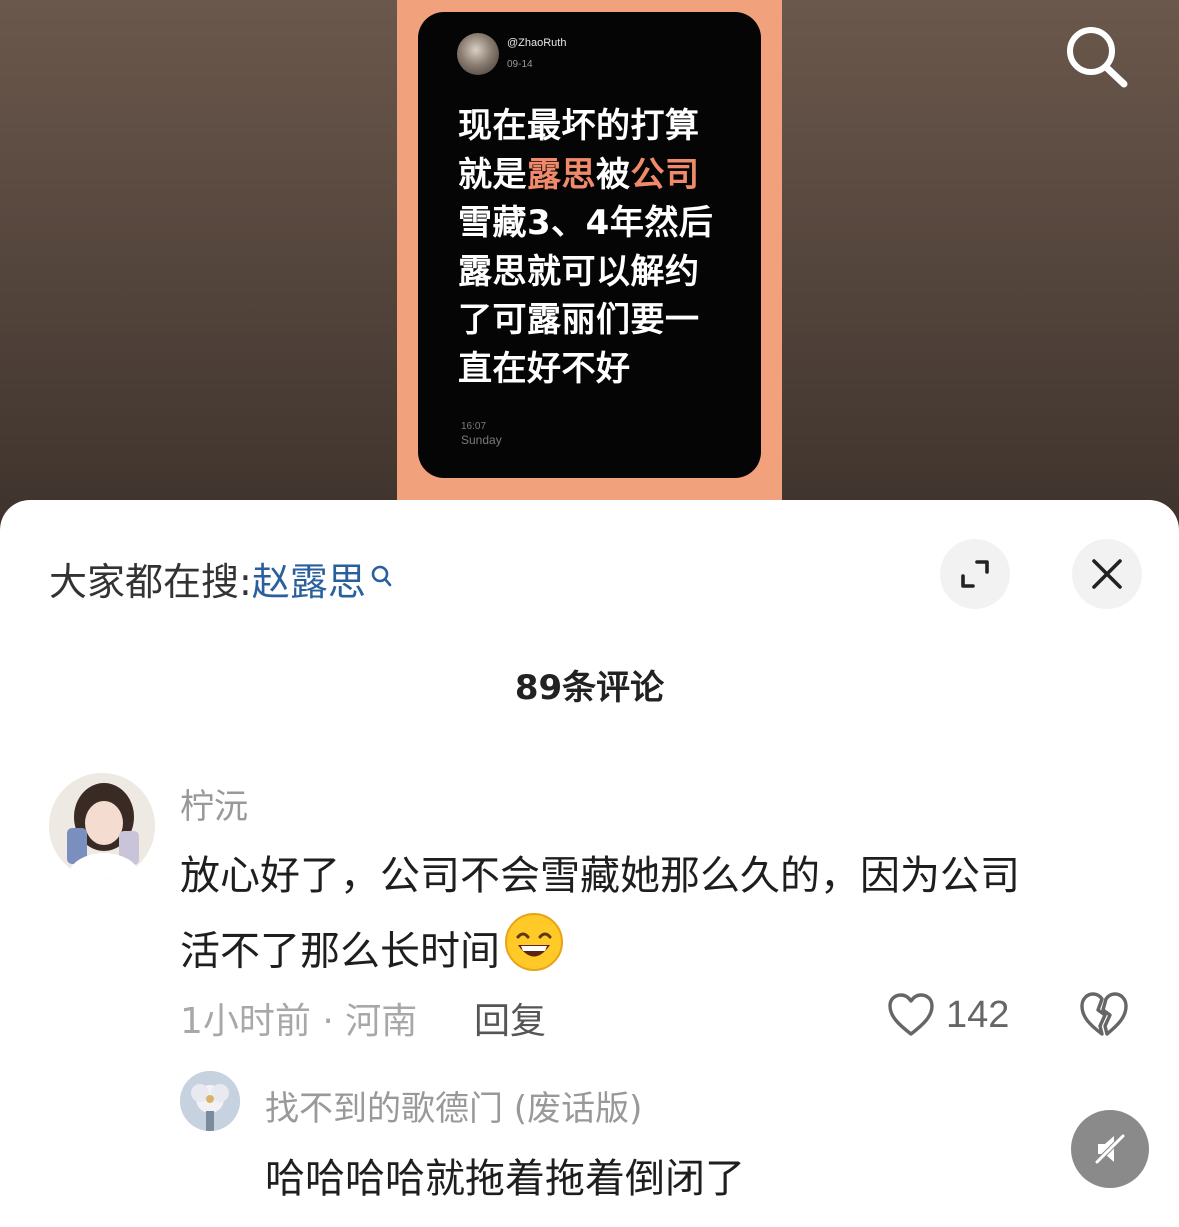  What do you see at coordinates (214, 803) in the screenshot?
I see `comment-author: 柠沅` at bounding box center [214, 803].